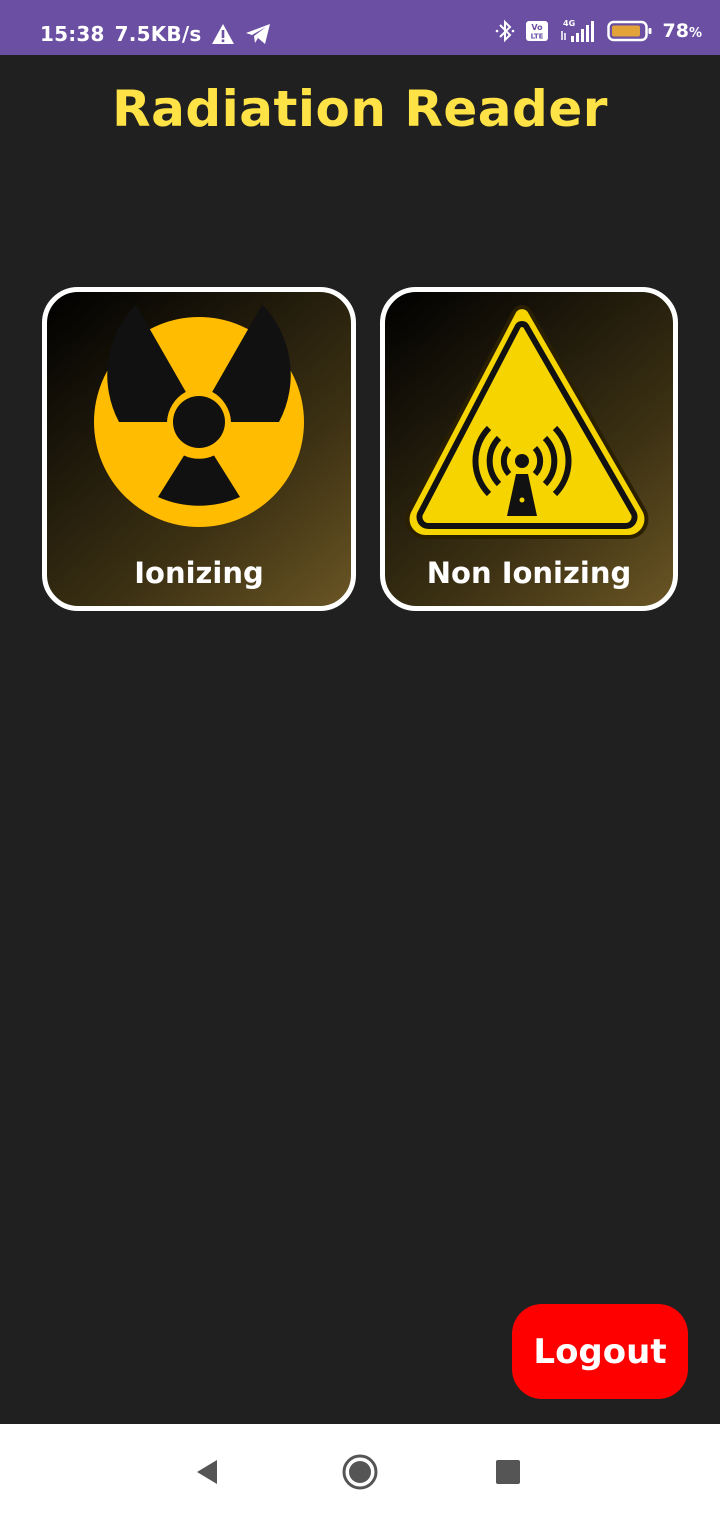  Describe the element at coordinates (529, 449) in the screenshot. I see `non-ionizing-card: Non Ionizing` at that location.